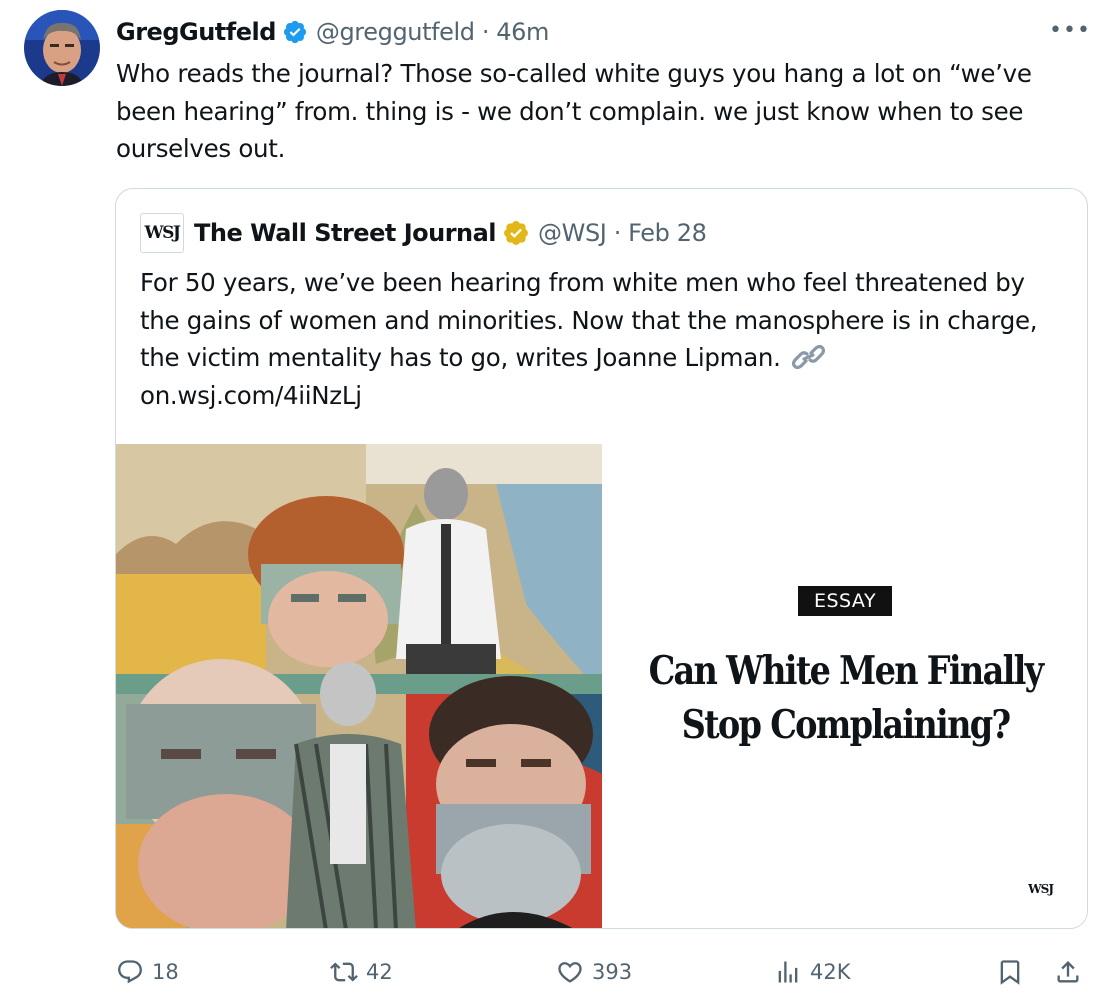 The height and width of the screenshot is (1007, 1115). I want to click on bookmark-button, so click(1010, 972).